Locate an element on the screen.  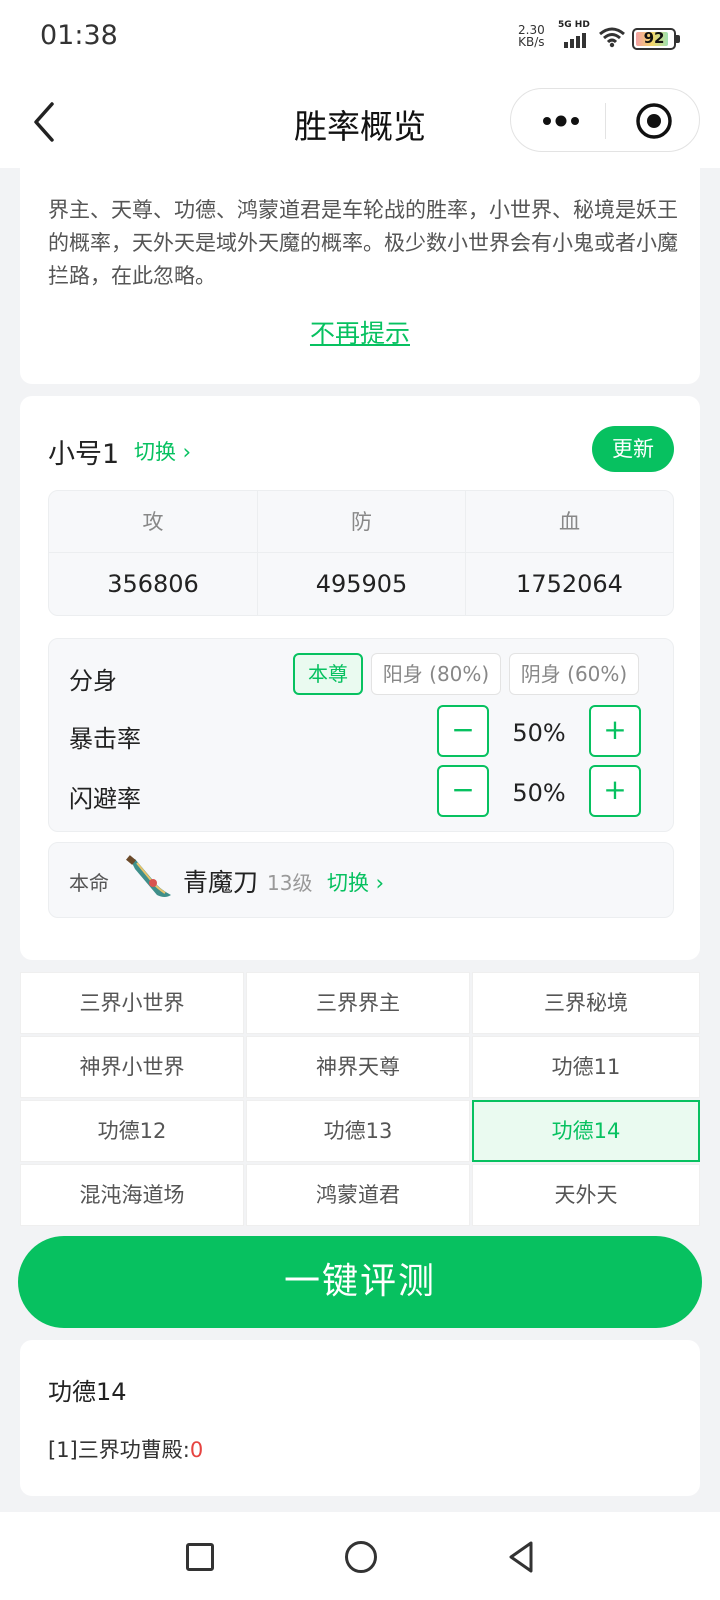
clone-label: 分身 is located at coordinates (93, 681).